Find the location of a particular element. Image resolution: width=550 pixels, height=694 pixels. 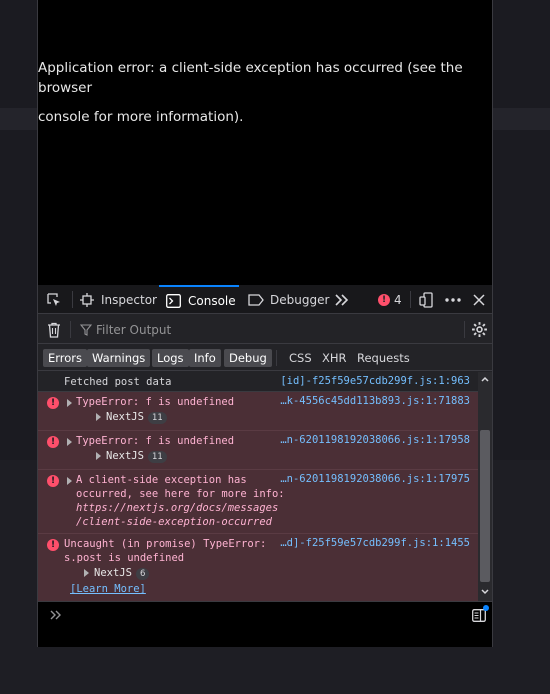

filter-xhr-button: XHR is located at coordinates (334, 358).